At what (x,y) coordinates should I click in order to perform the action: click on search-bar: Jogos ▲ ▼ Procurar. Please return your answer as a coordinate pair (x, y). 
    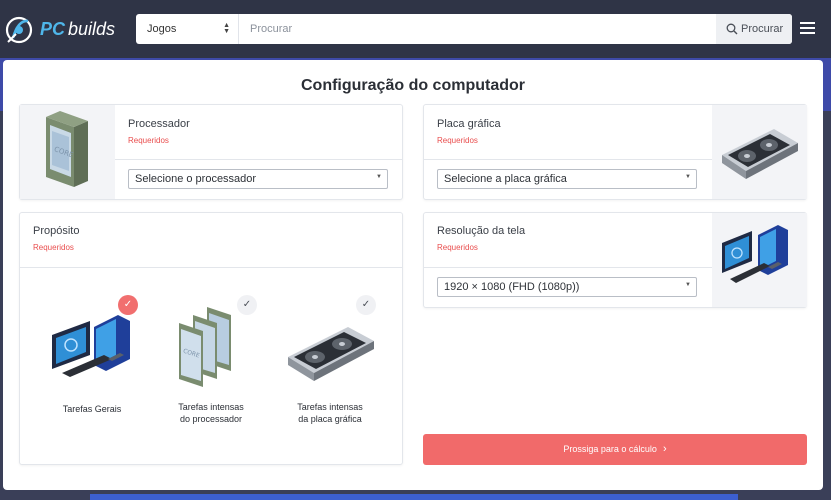
    Looking at the image, I should click on (464, 29).